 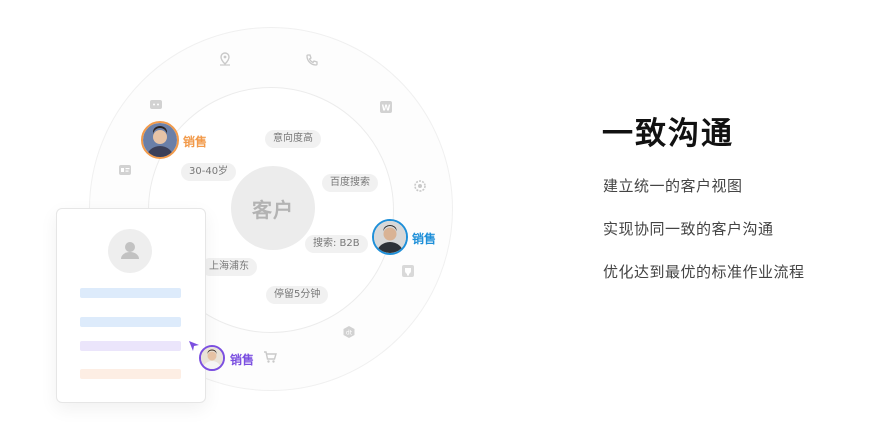 I want to click on phone-icon, so click(x=312, y=60).